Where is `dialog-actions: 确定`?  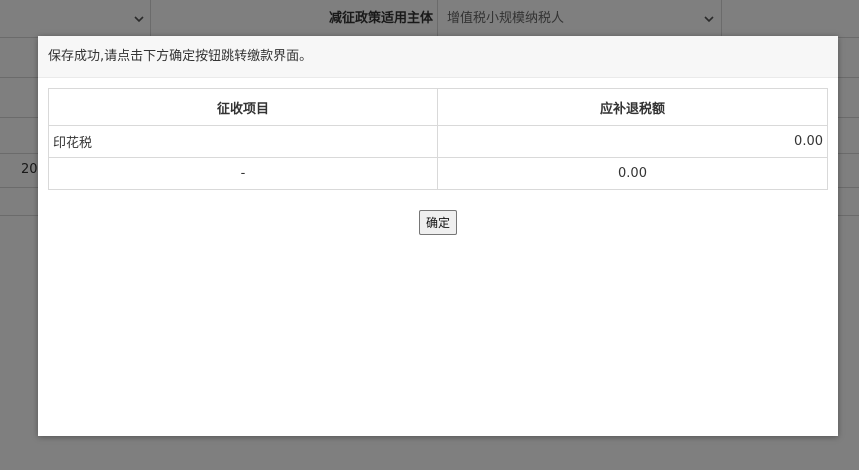 dialog-actions: 确定 is located at coordinates (438, 222).